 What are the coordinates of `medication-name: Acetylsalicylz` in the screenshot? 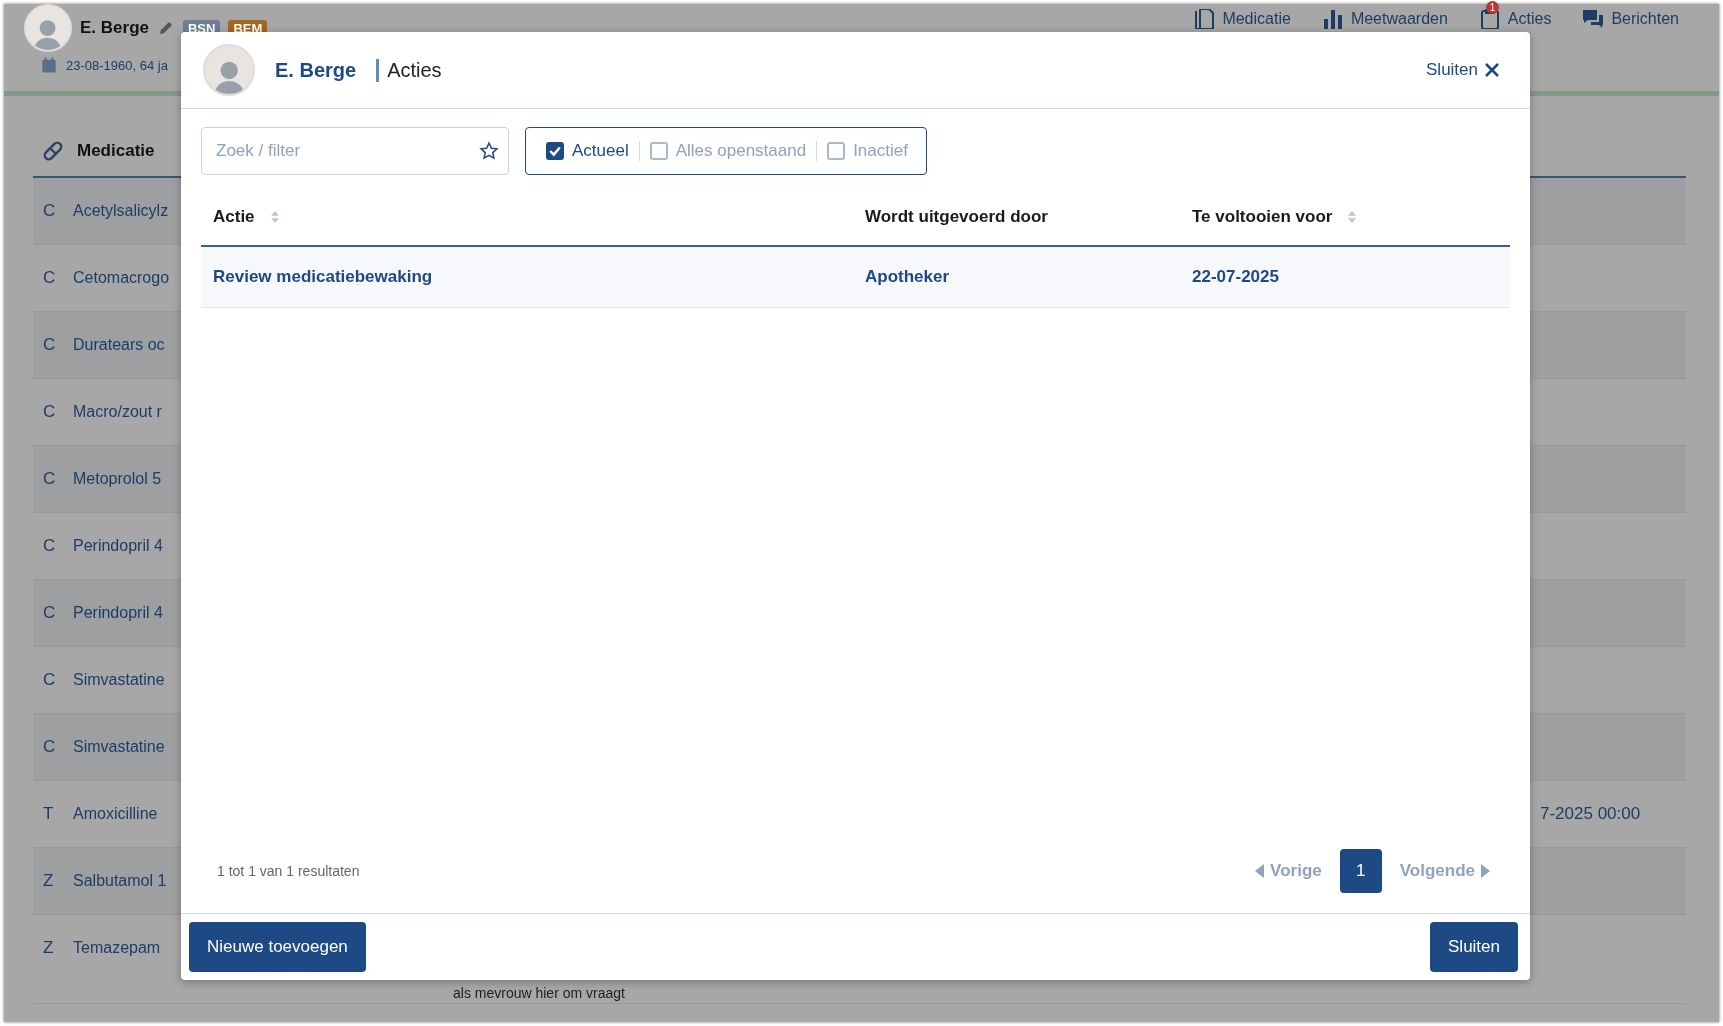 It's located at (121, 211).